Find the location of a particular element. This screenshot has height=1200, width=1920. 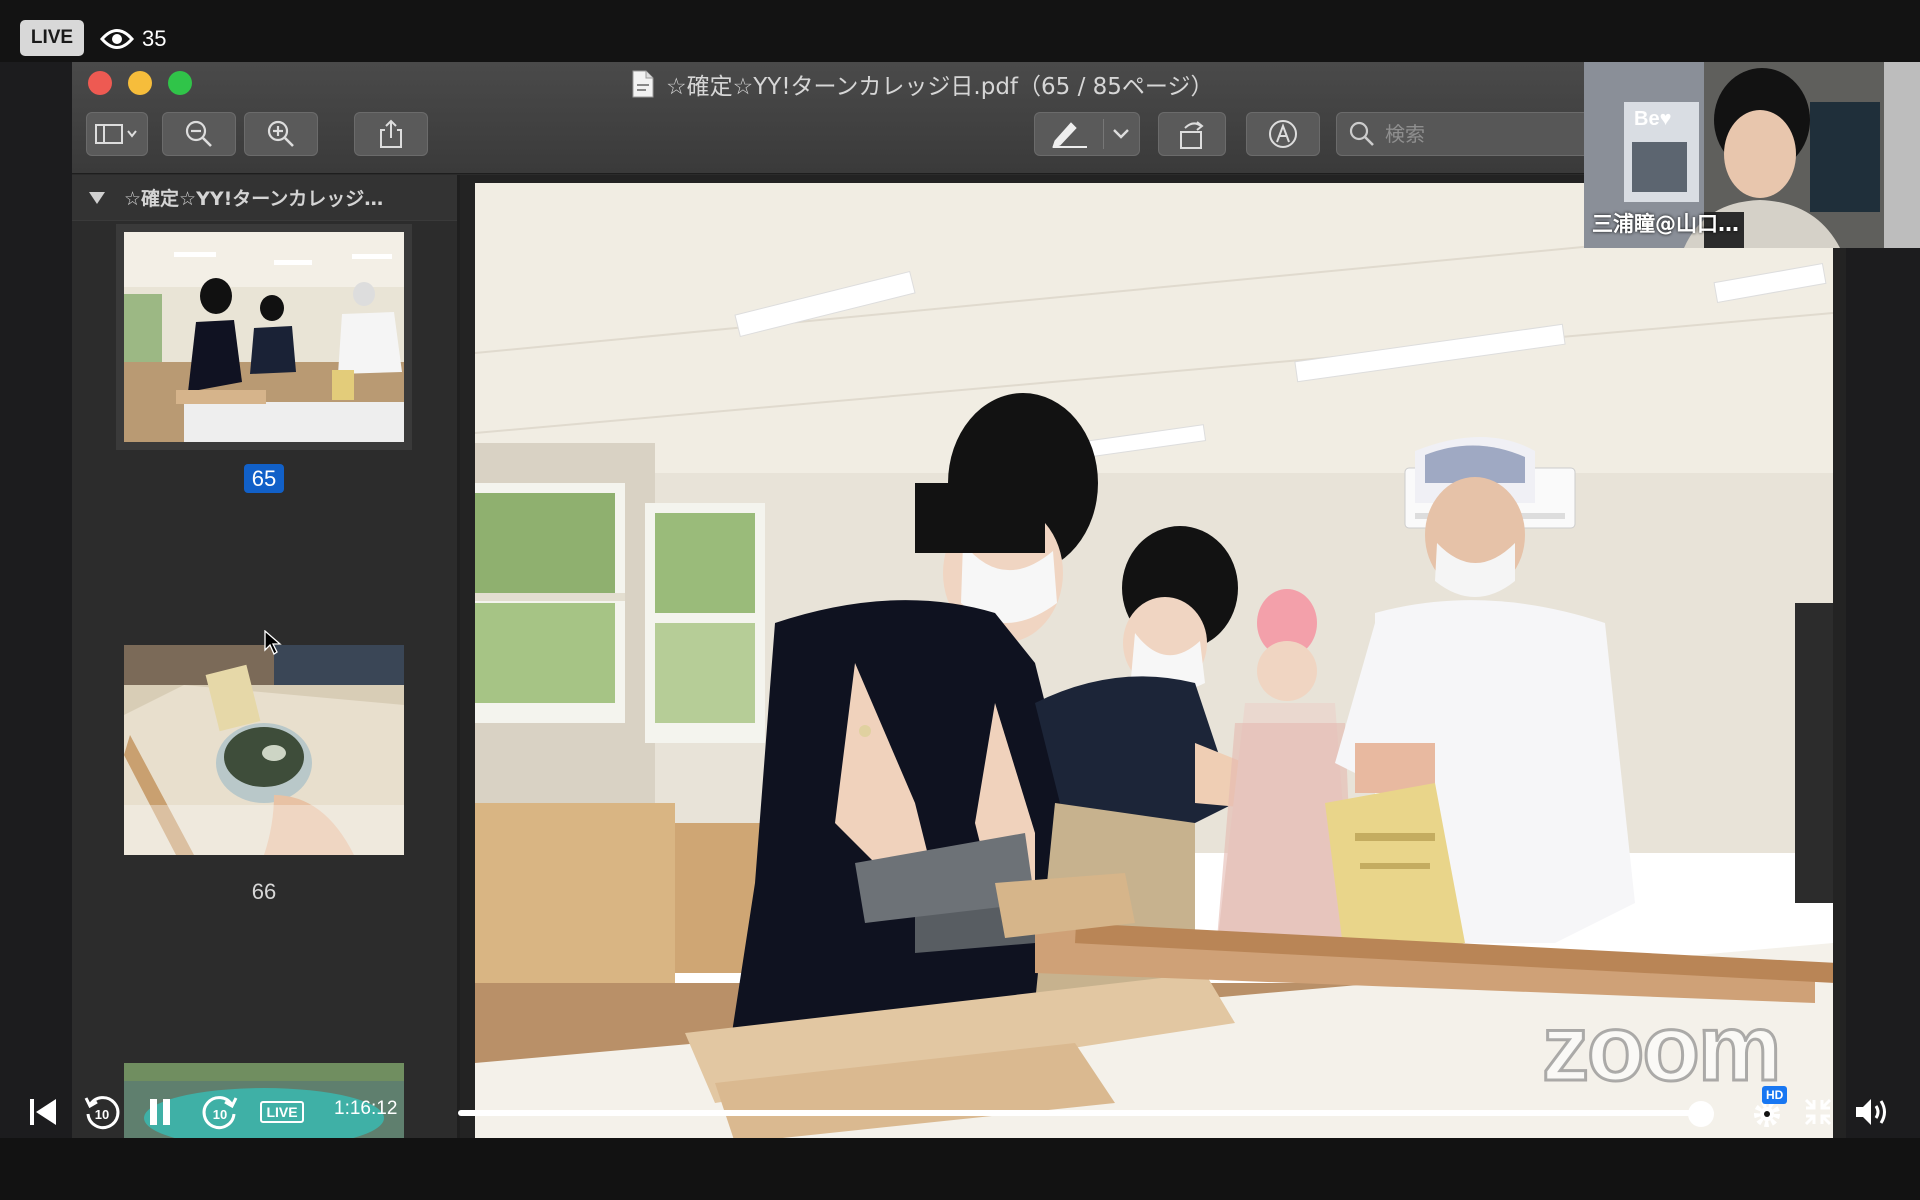

jump-to-live-button: LIVE is located at coordinates (282, 1112).